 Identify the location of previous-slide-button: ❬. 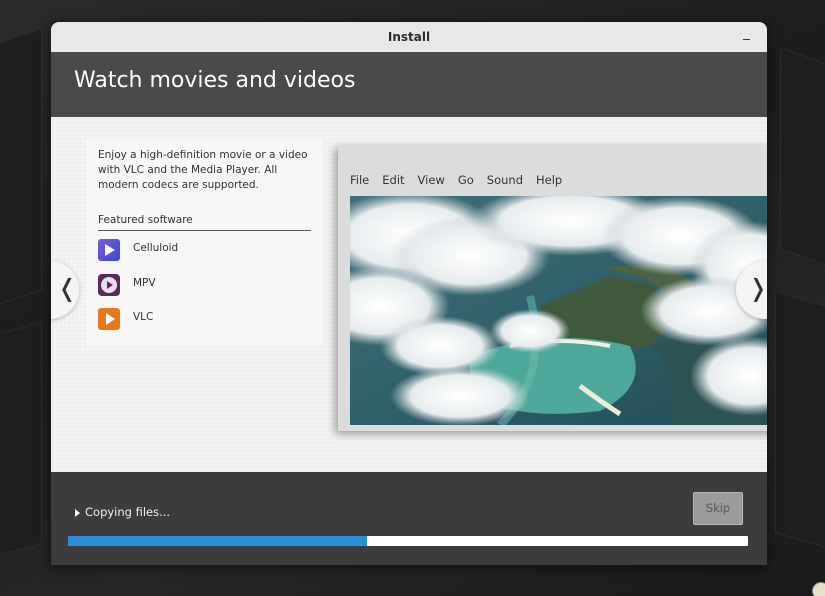
(65, 290).